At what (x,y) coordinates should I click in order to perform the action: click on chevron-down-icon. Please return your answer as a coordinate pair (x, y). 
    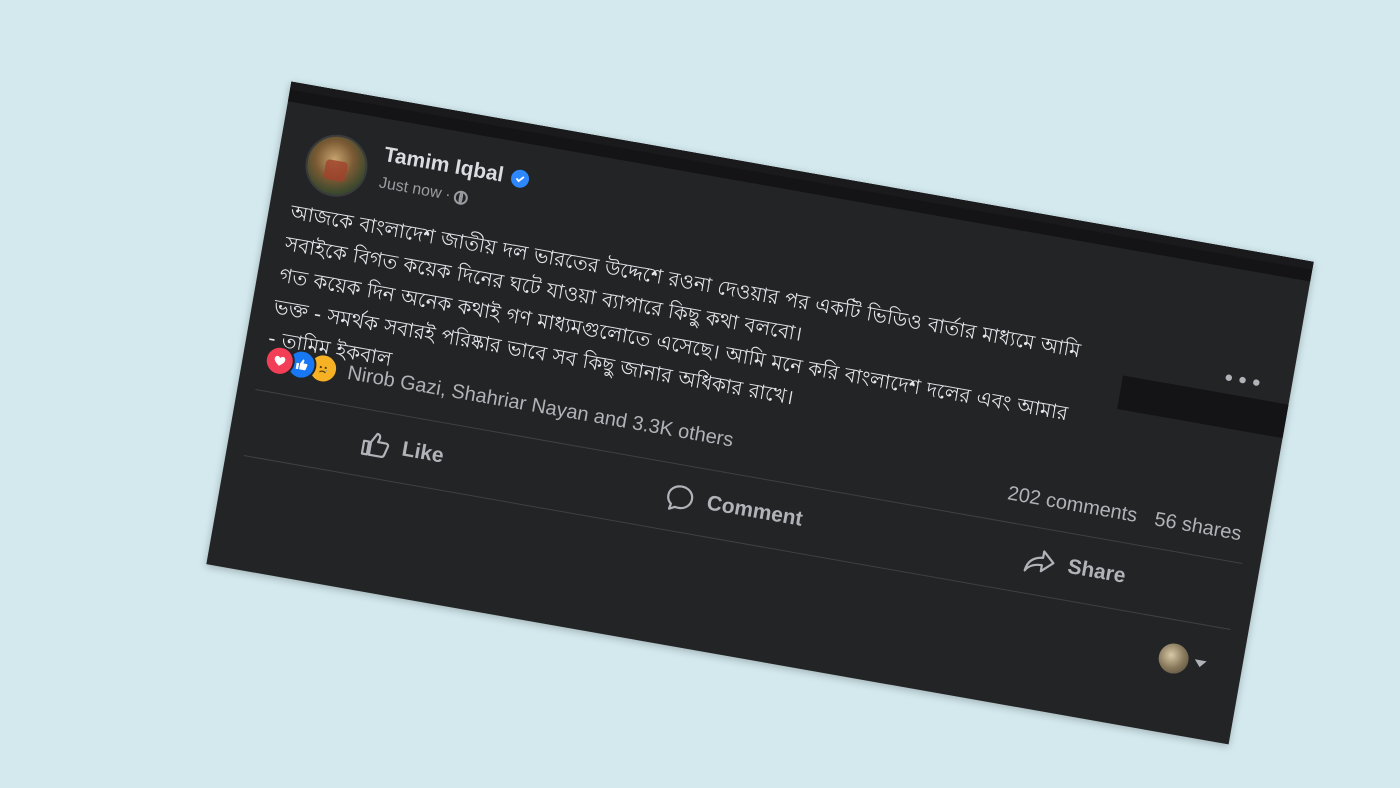
    Looking at the image, I should click on (1200, 663).